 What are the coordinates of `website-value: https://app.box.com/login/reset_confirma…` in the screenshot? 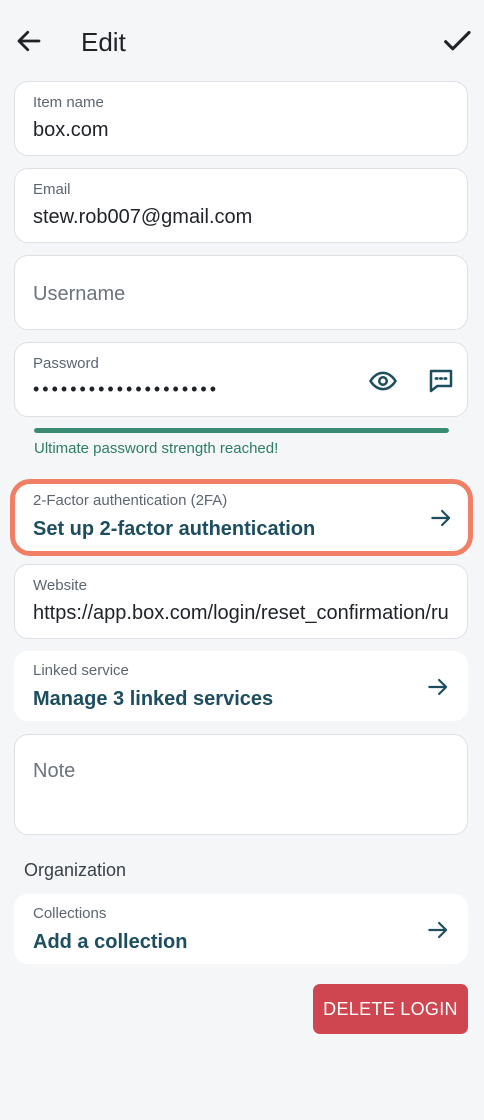 It's located at (242, 613).